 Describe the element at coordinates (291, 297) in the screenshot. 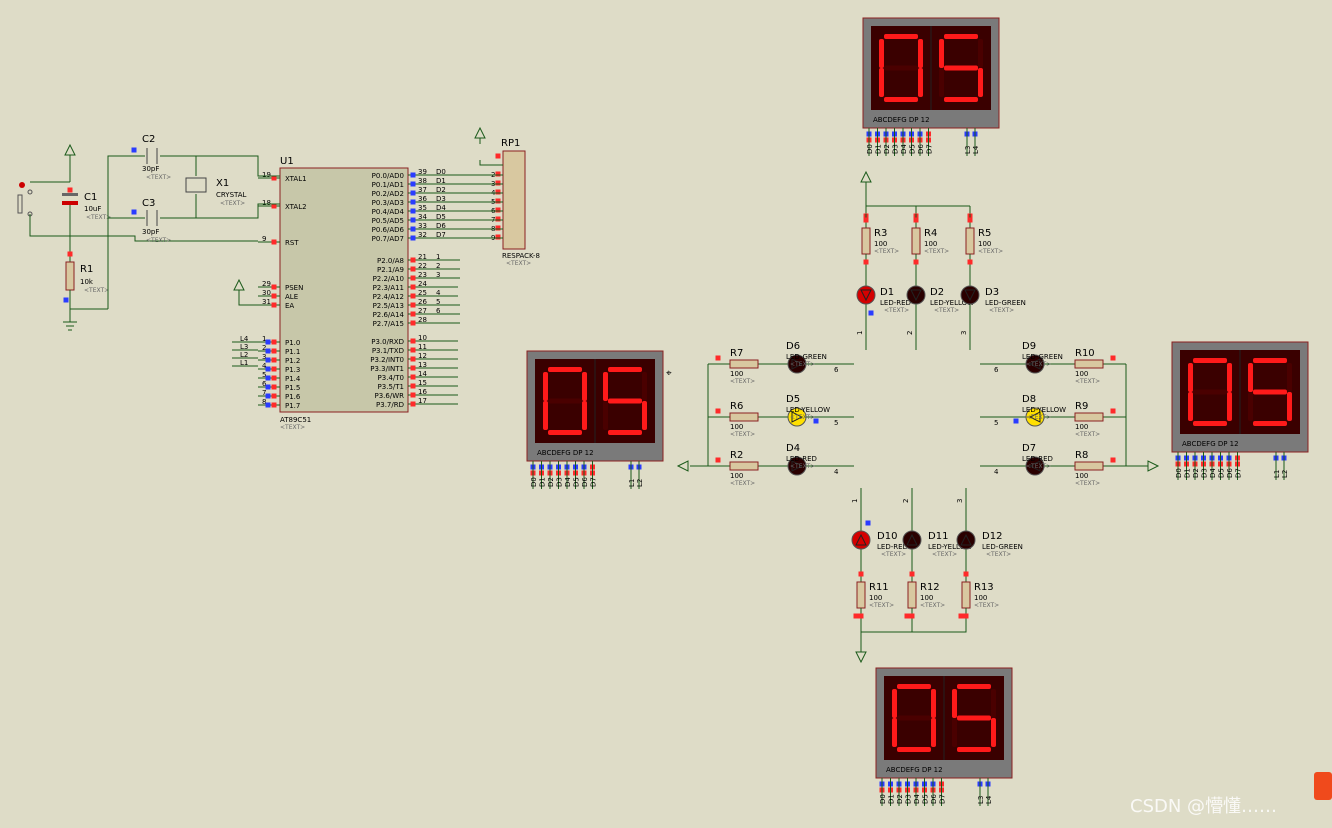

I see `mcu-pin-name: ALE` at that location.